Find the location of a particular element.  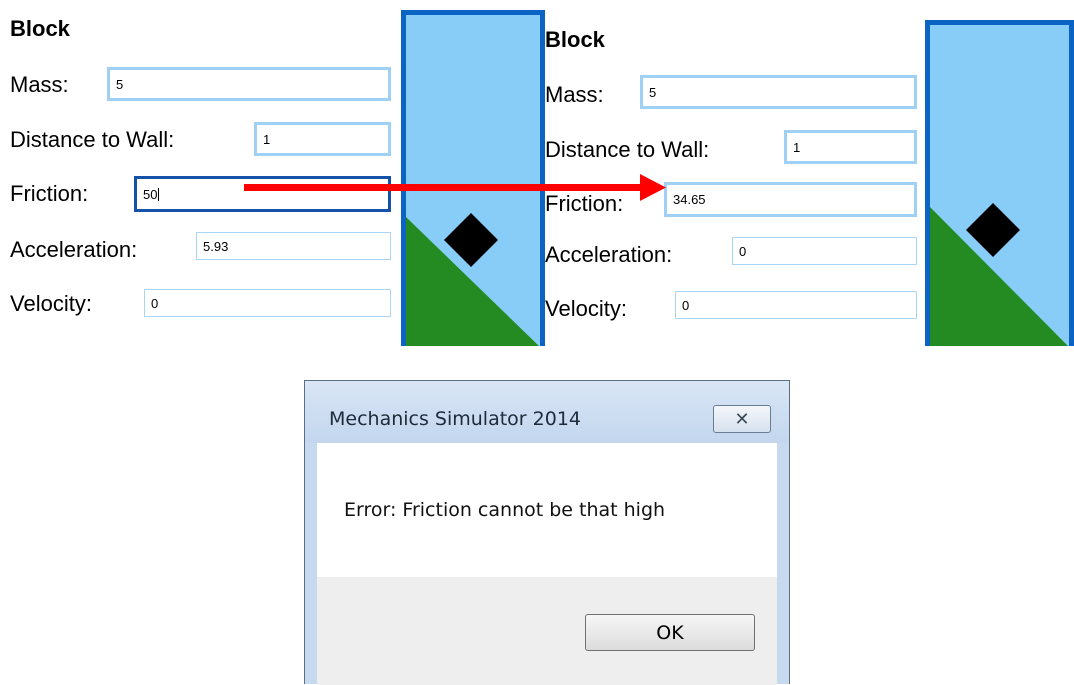

close-button: ✕ is located at coordinates (742, 419).